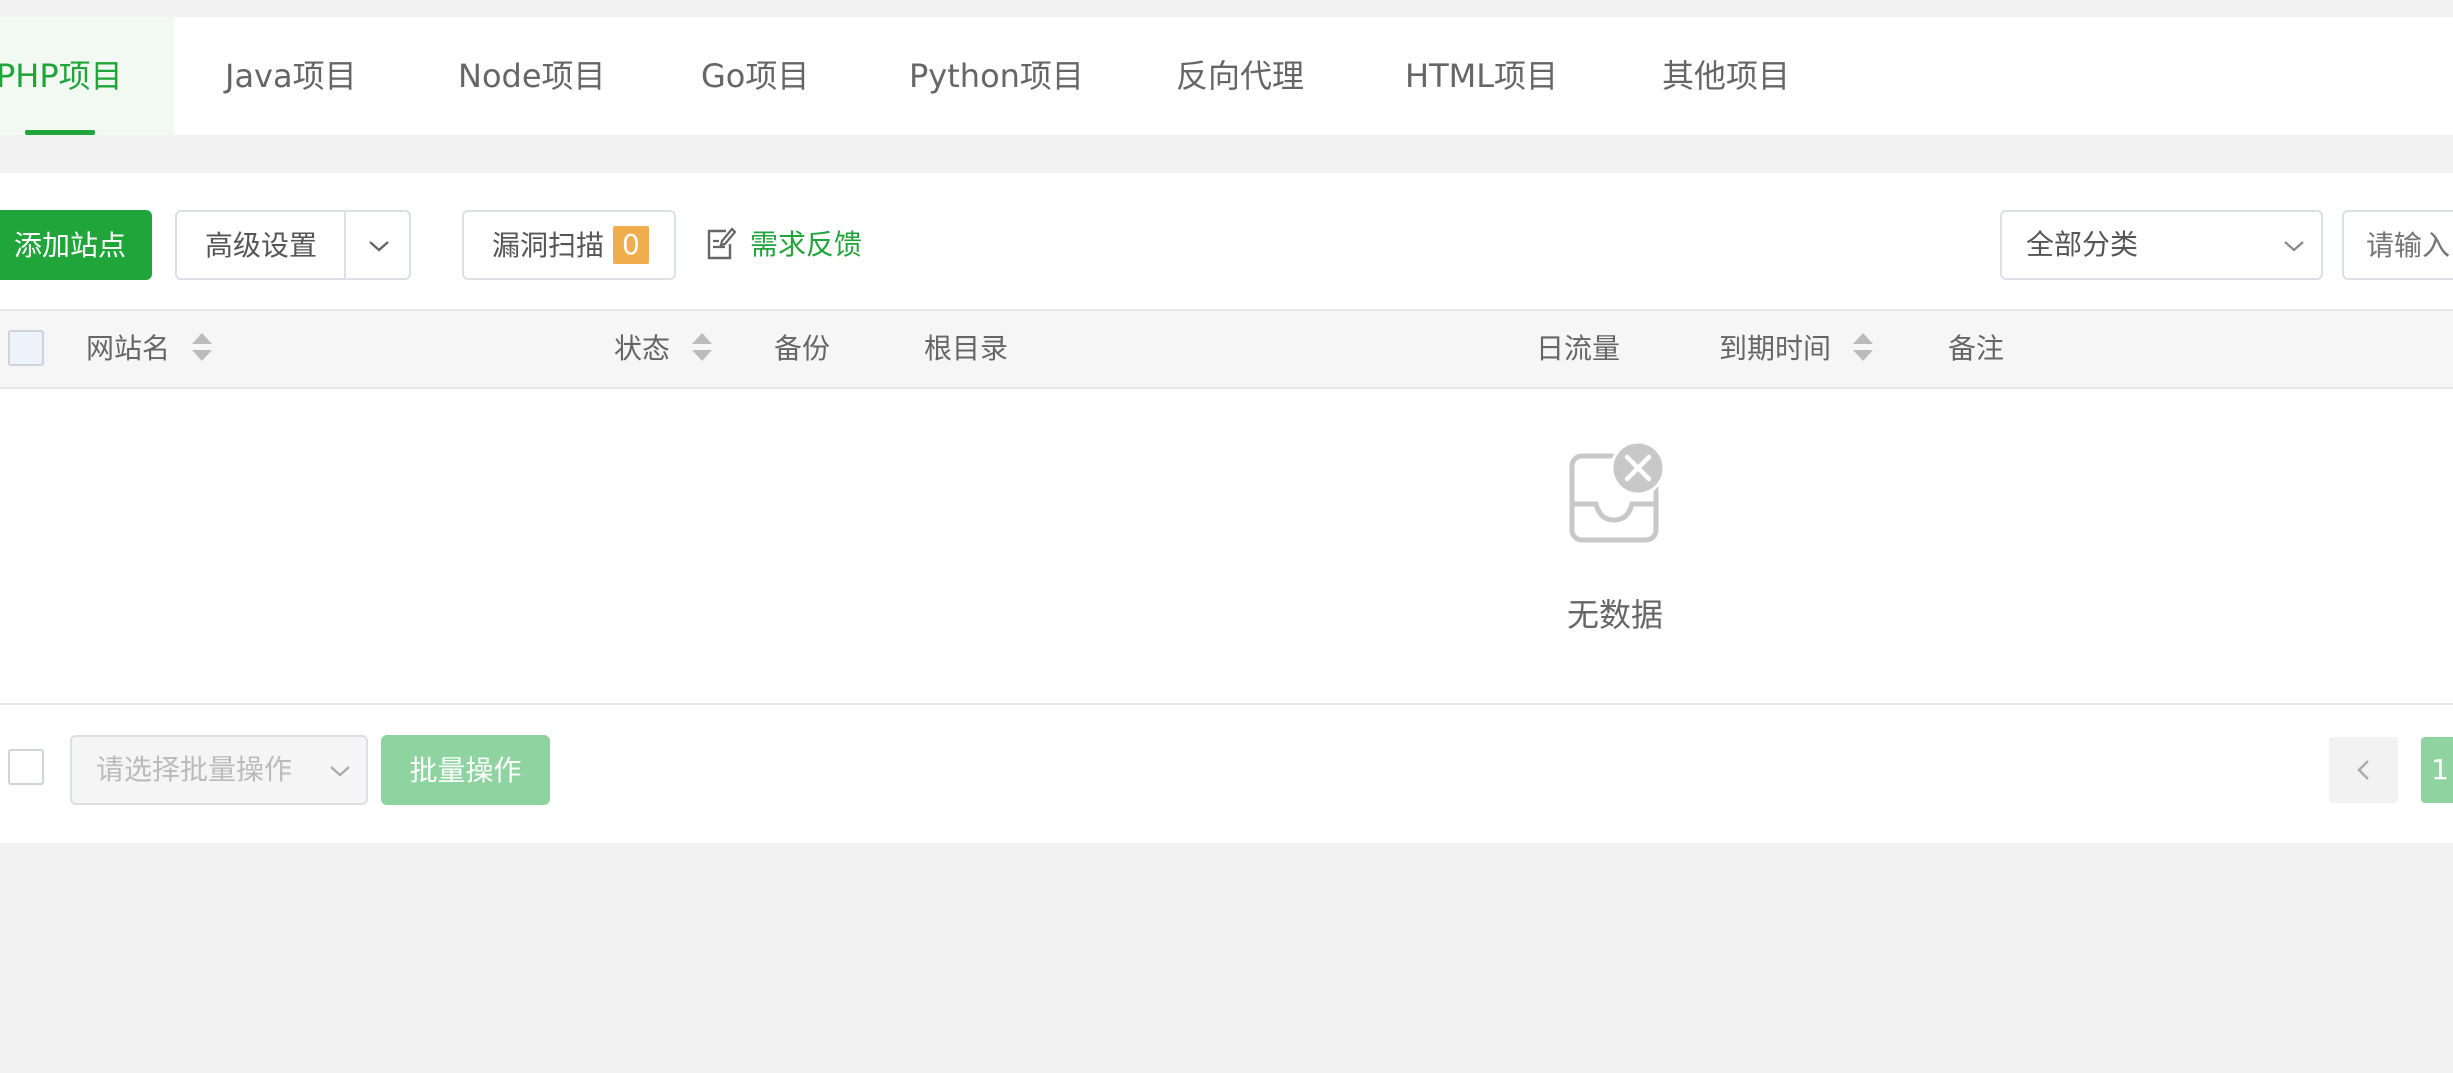  I want to click on tab-other: 其他项目, so click(1726, 76).